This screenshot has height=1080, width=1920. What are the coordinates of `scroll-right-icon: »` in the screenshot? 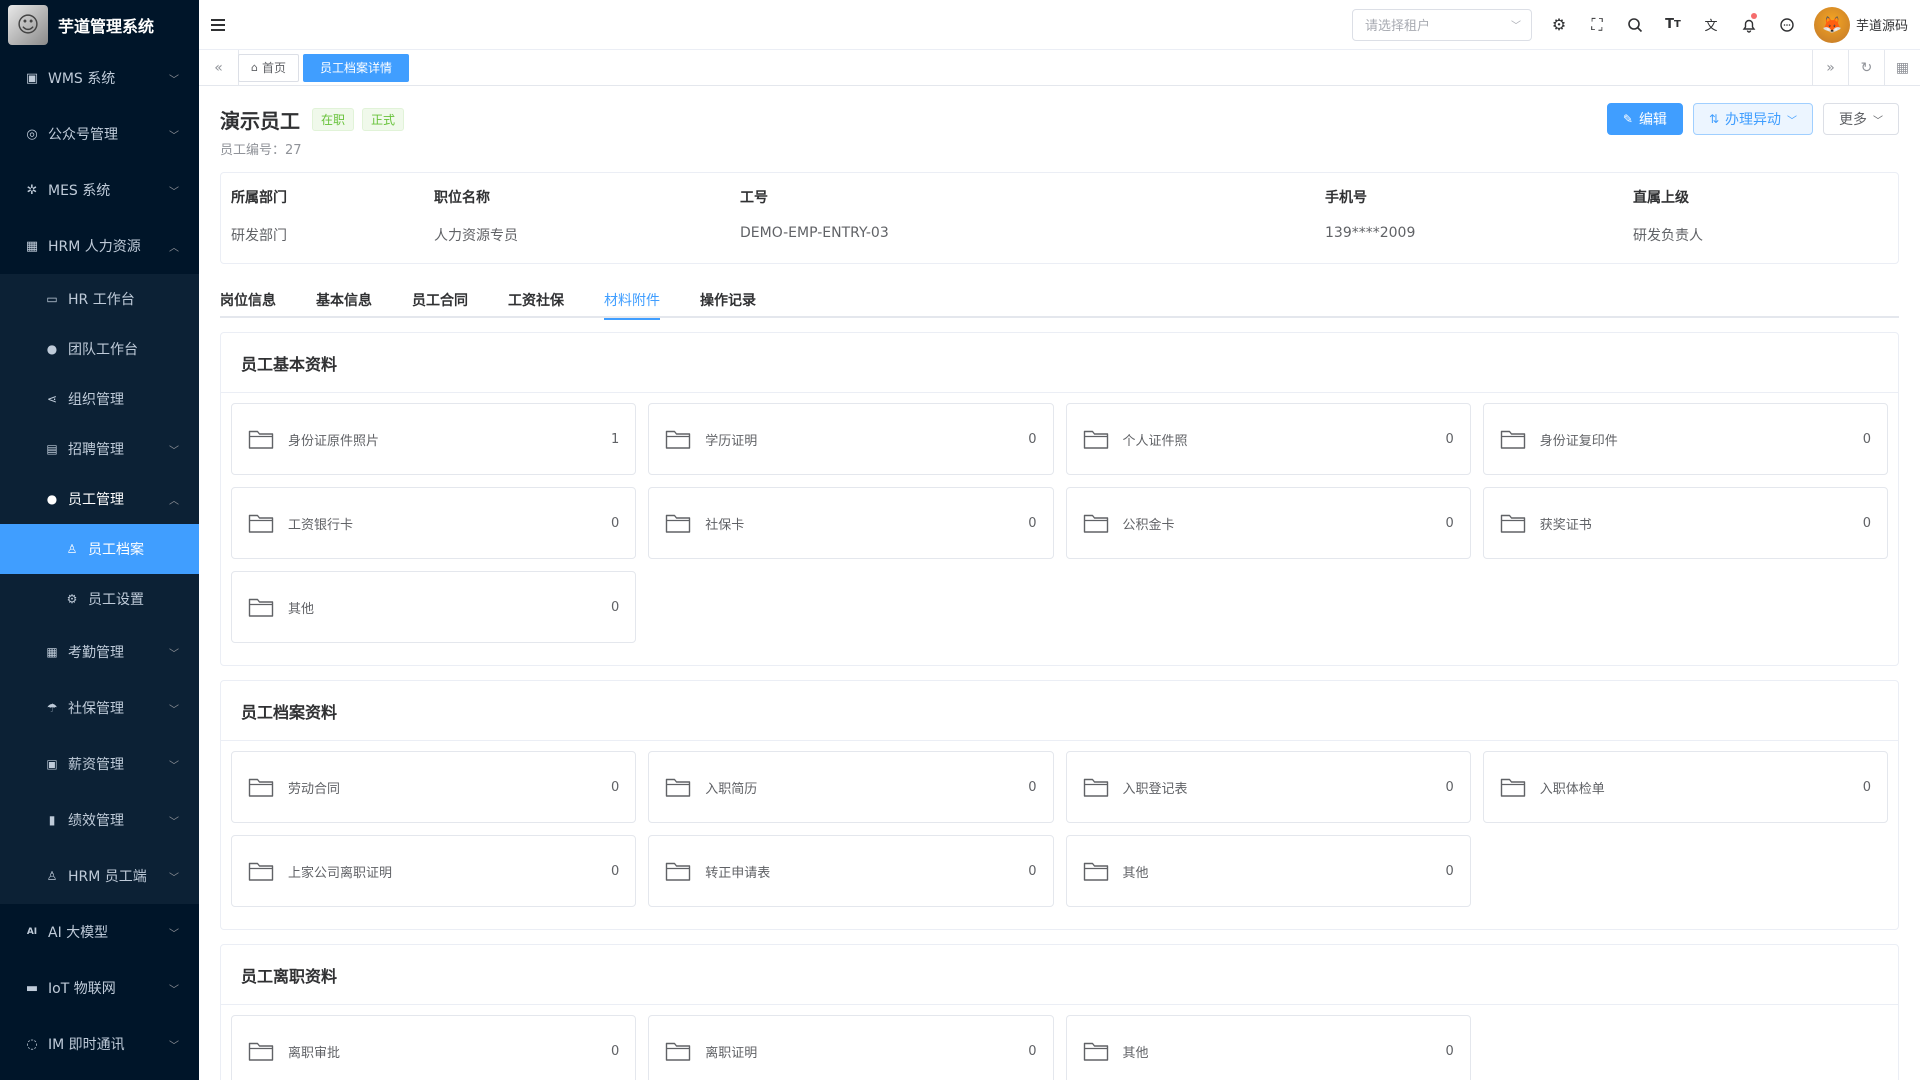 It's located at (1830, 68).